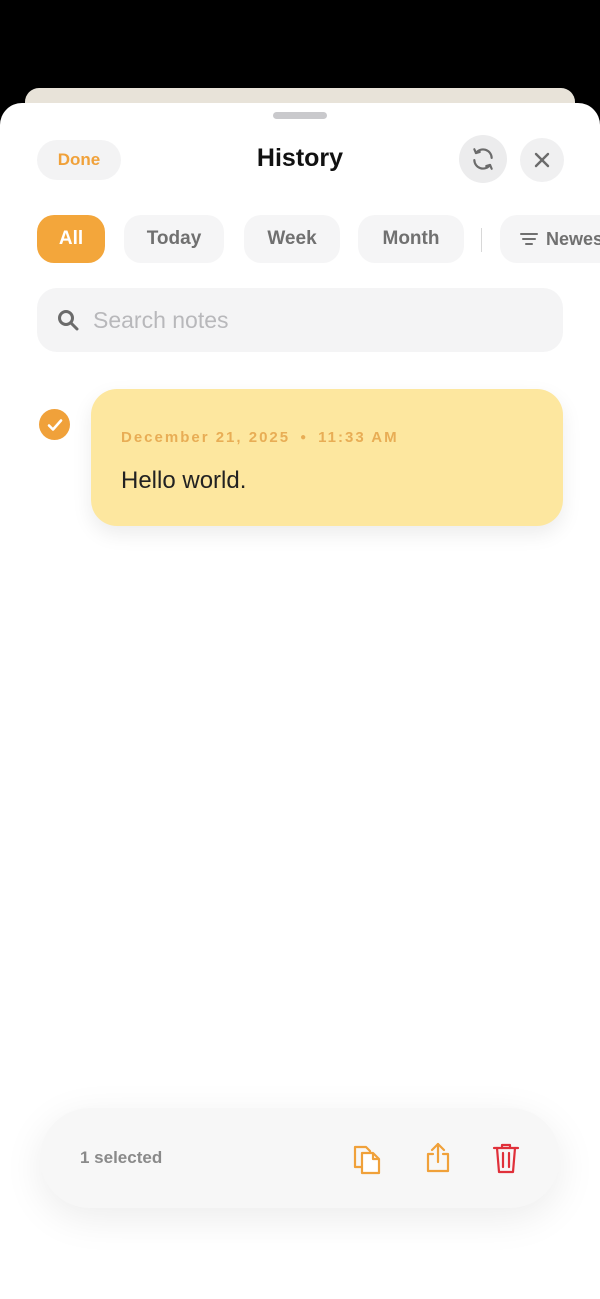  Describe the element at coordinates (206, 437) in the screenshot. I see `note-date: December 21, 2025` at that location.